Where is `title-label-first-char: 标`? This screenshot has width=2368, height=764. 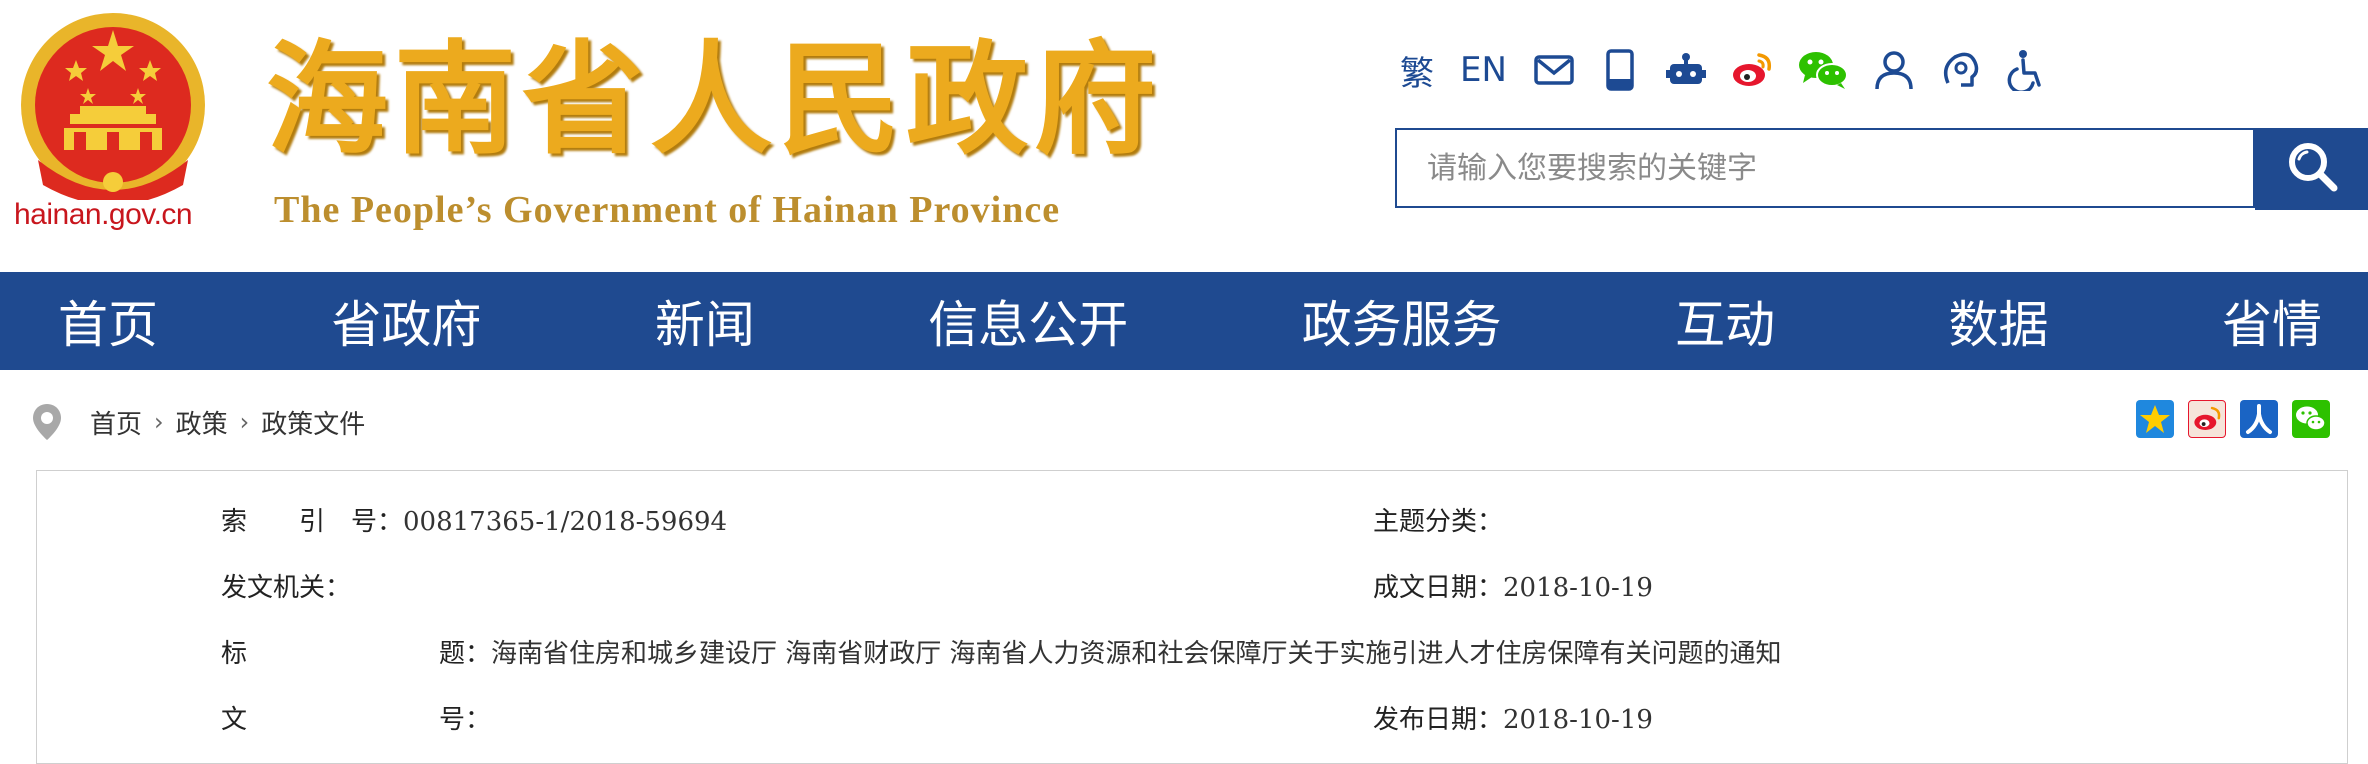 title-label-first-char: 标 is located at coordinates (234, 654).